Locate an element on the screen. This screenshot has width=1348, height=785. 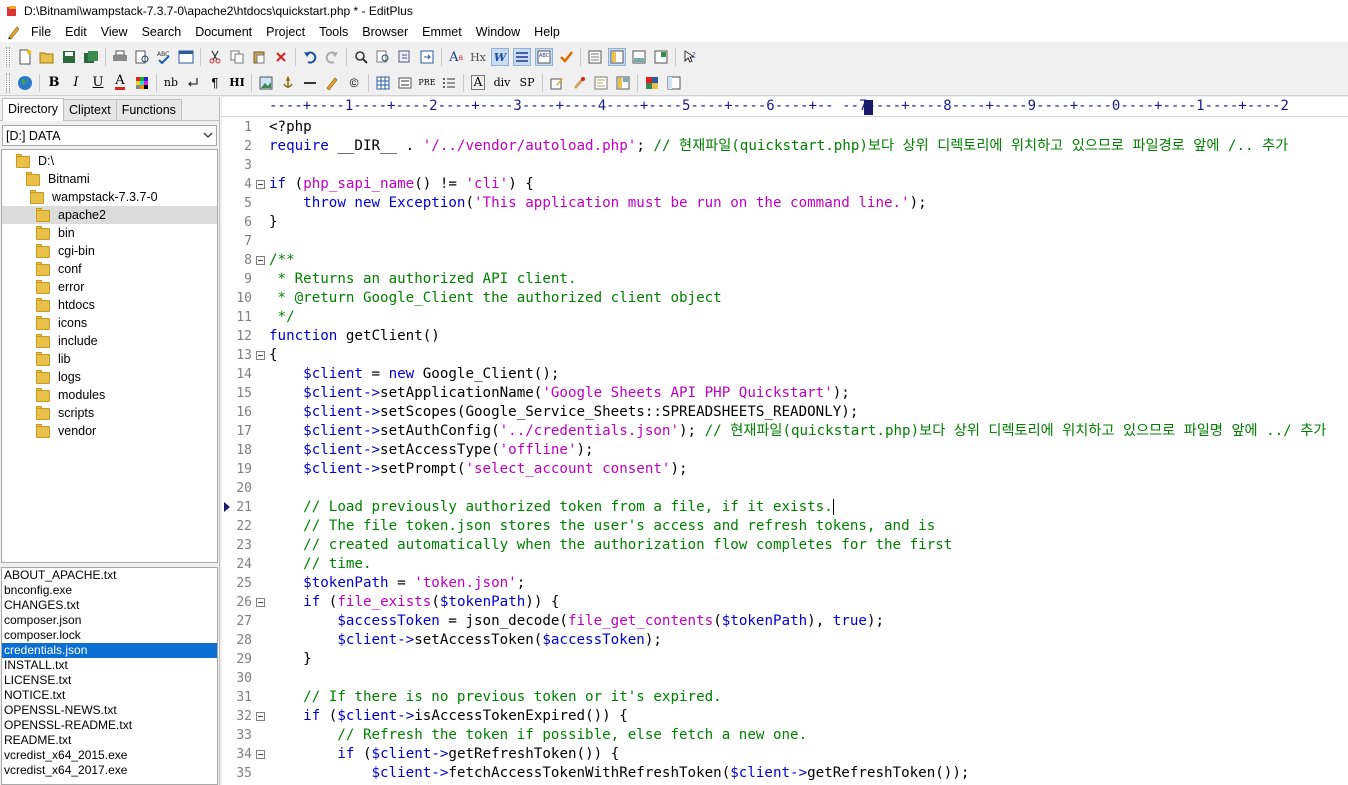
chevron-down-icon is located at coordinates (208, 135).